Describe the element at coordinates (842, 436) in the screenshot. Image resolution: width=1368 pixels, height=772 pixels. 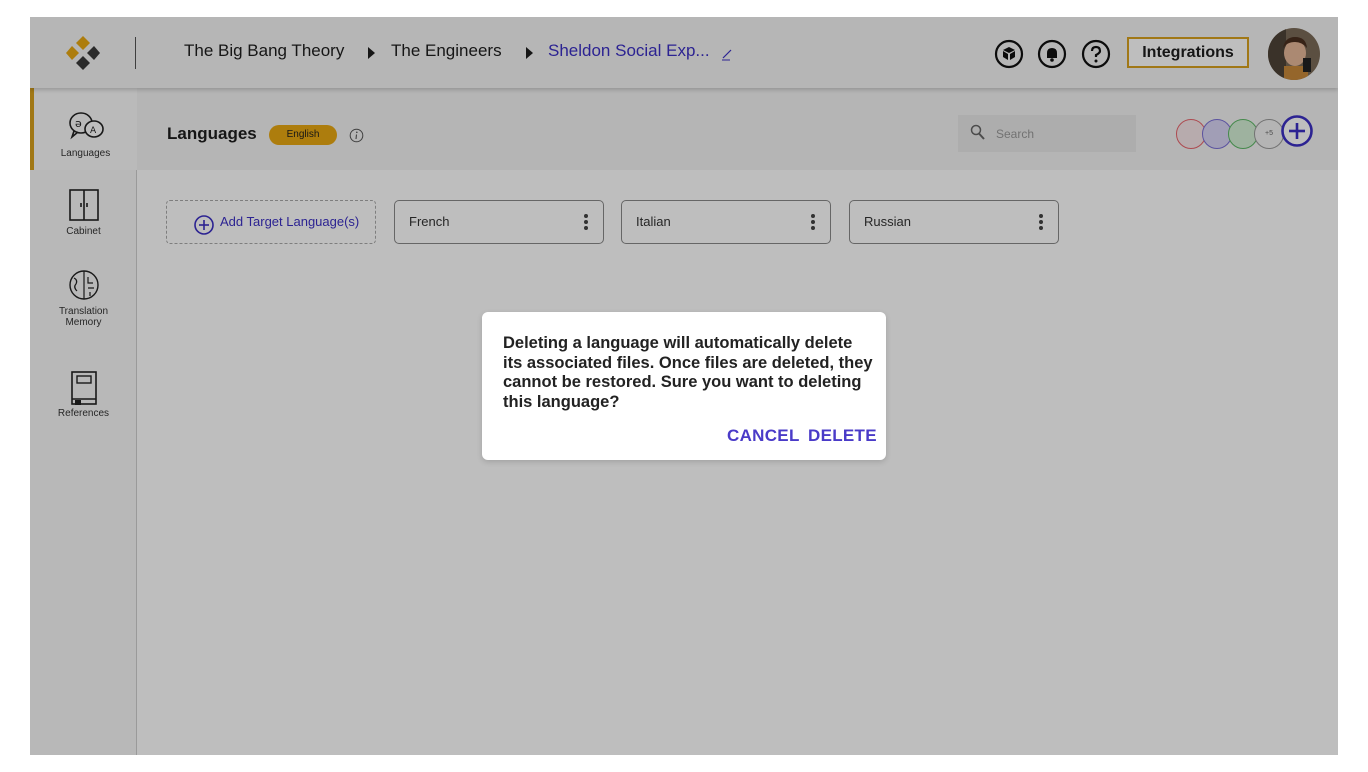
I see `delete-button: DELETE` at that location.